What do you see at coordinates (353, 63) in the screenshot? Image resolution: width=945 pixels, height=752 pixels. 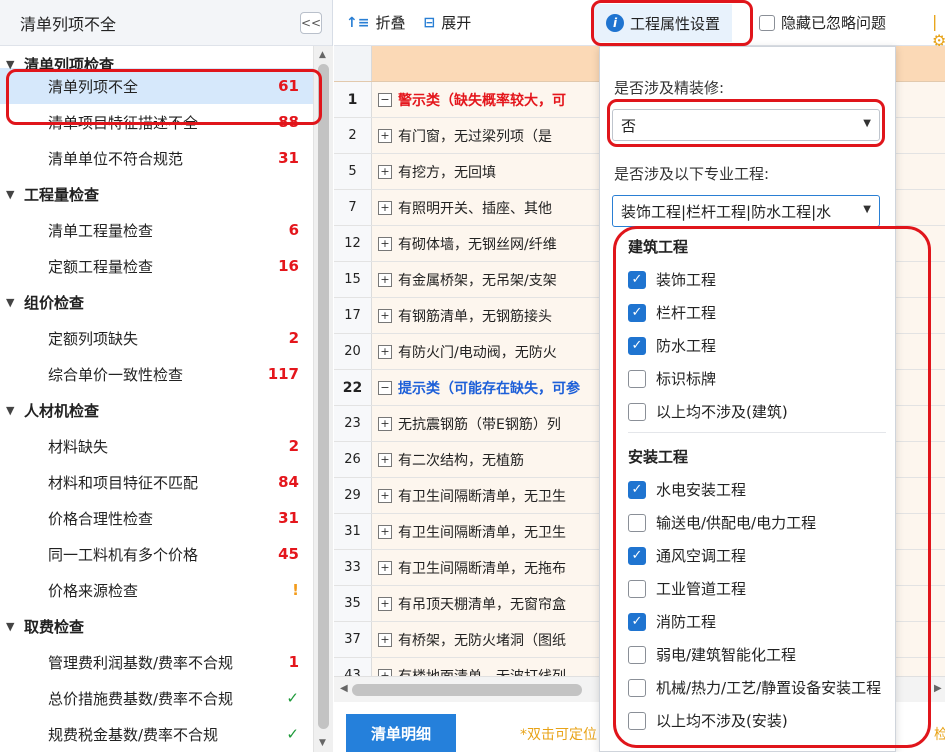 I see `header-no-cell` at bounding box center [353, 63].